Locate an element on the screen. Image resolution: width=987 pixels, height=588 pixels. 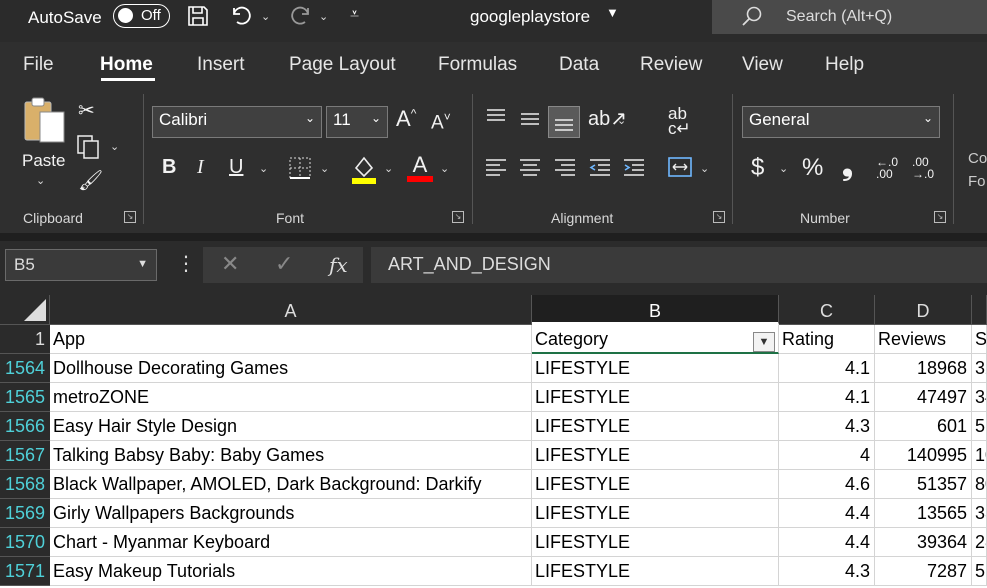
top-align-icon is located at coordinates (496, 118).